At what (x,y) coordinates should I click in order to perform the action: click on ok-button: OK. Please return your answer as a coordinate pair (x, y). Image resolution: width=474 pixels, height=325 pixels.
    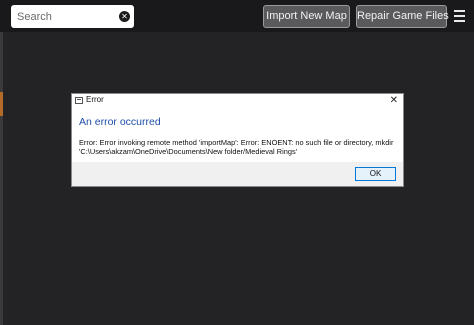
    Looking at the image, I should click on (375, 174).